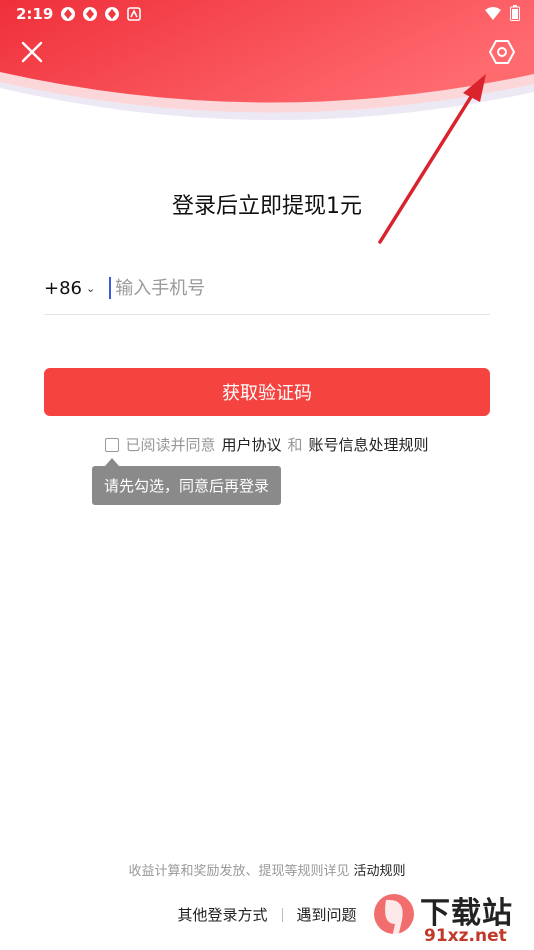  Describe the element at coordinates (112, 462) in the screenshot. I see `tooltip-arrow` at that location.